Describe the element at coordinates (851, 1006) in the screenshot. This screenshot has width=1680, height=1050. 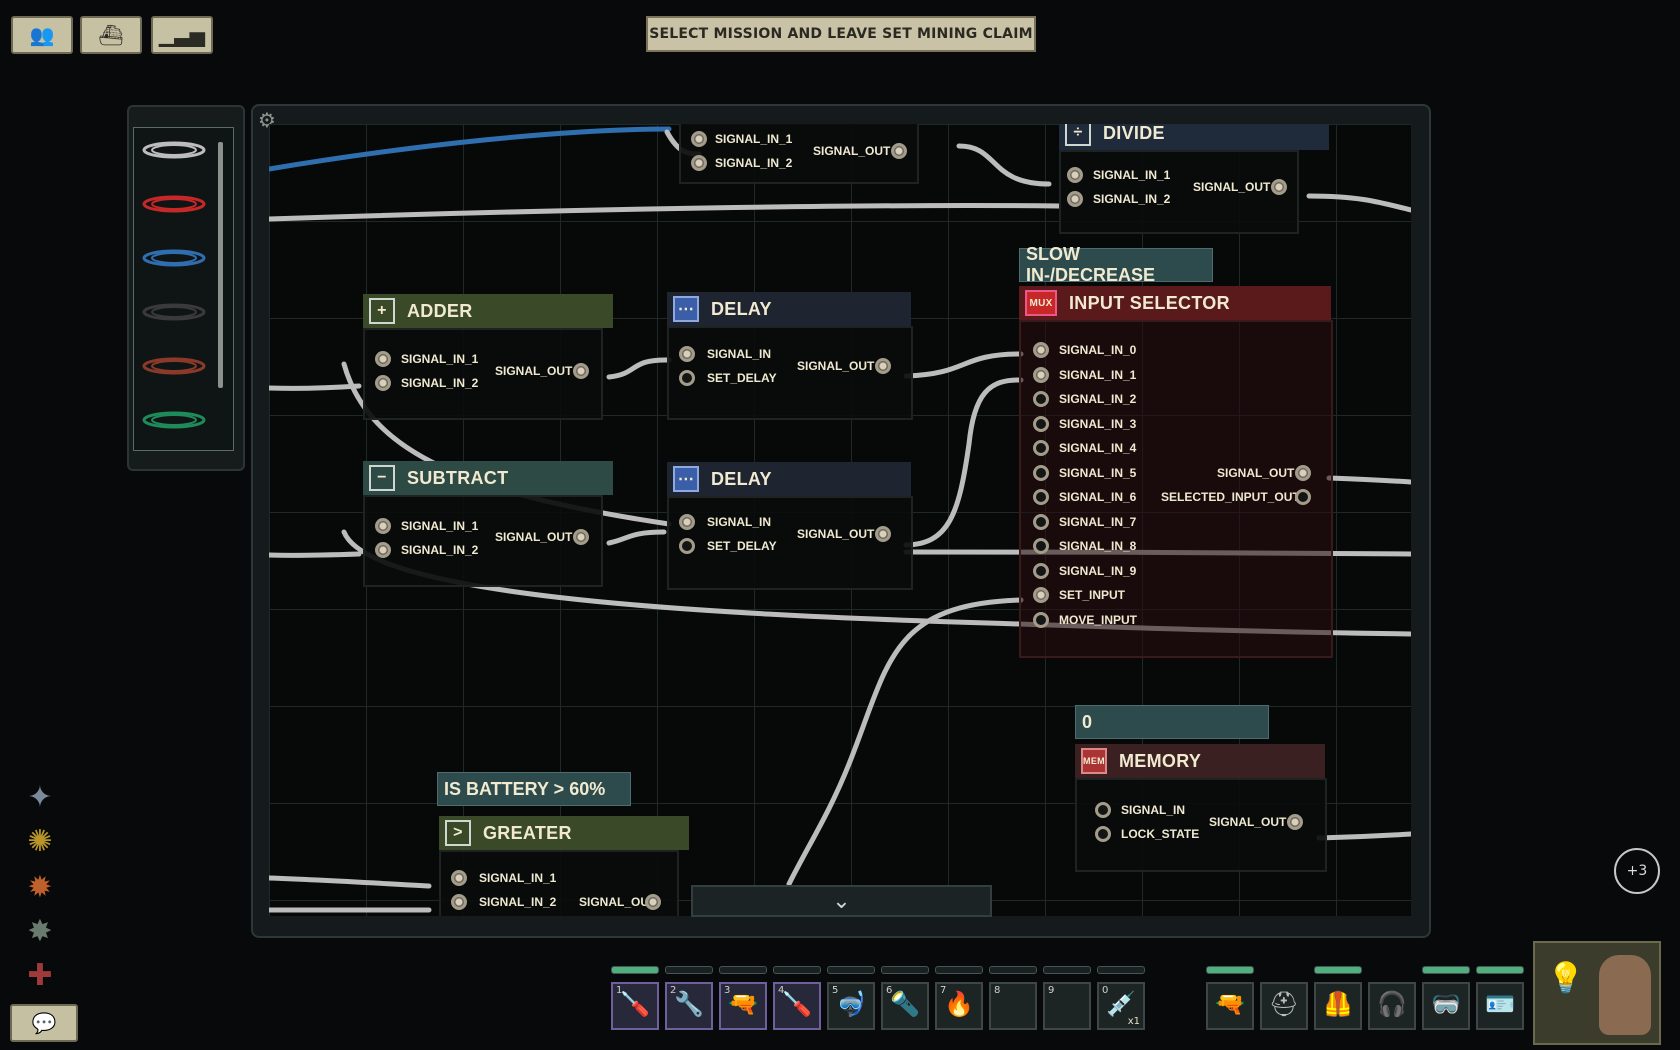
I see `hotbar-slot: 5 🤿` at that location.